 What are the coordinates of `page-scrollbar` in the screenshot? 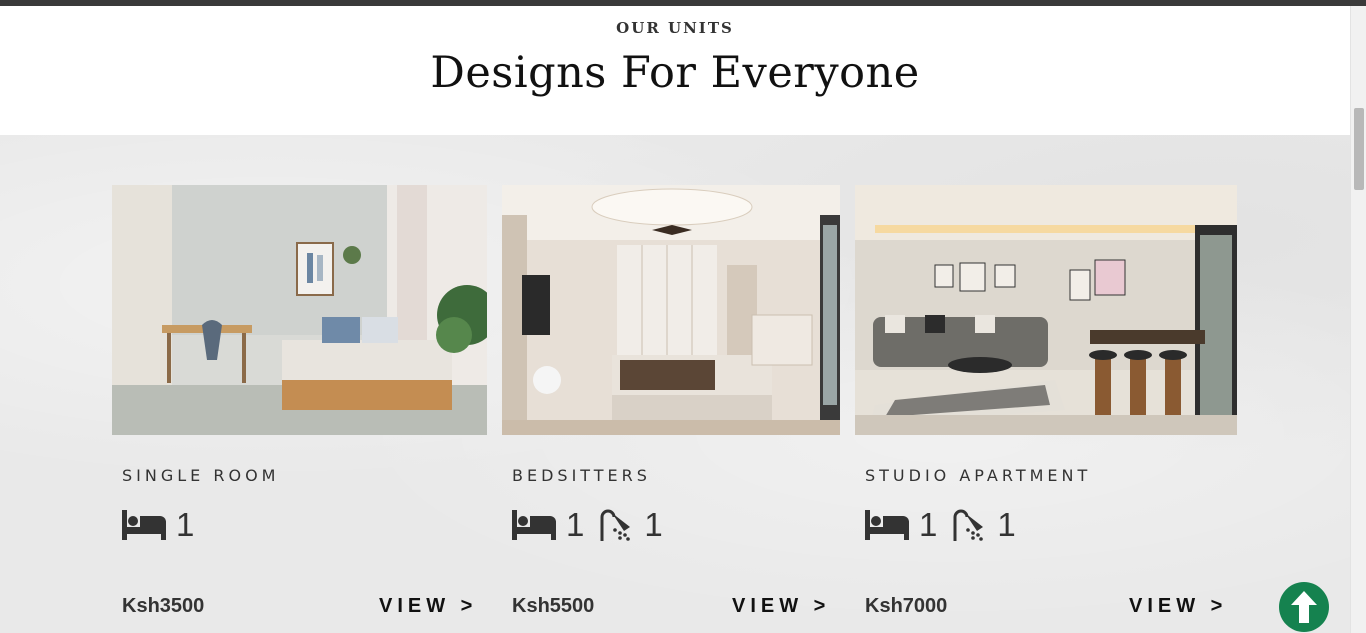 It's located at (1358, 319).